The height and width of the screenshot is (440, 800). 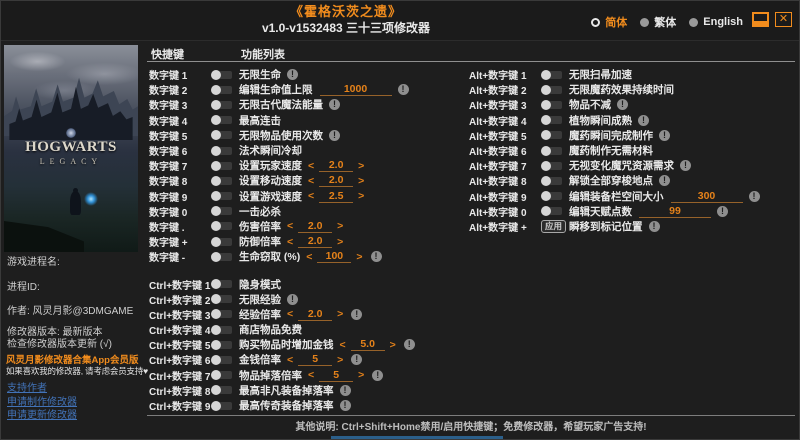 I want to click on value-spinner: < 5 >, so click(x=336, y=375).